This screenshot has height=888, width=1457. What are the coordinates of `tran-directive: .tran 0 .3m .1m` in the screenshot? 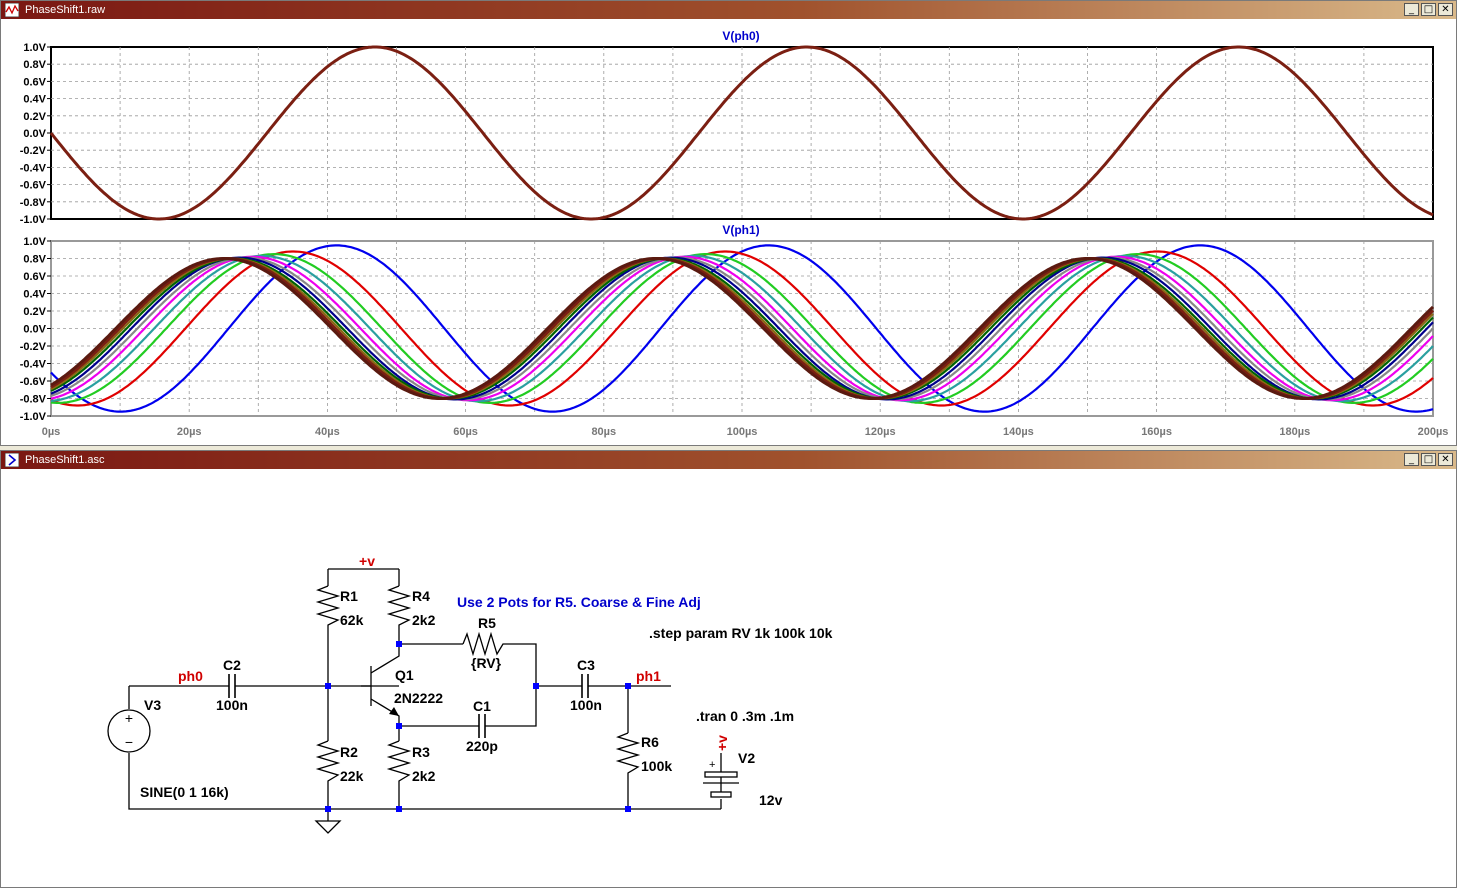 It's located at (745, 716).